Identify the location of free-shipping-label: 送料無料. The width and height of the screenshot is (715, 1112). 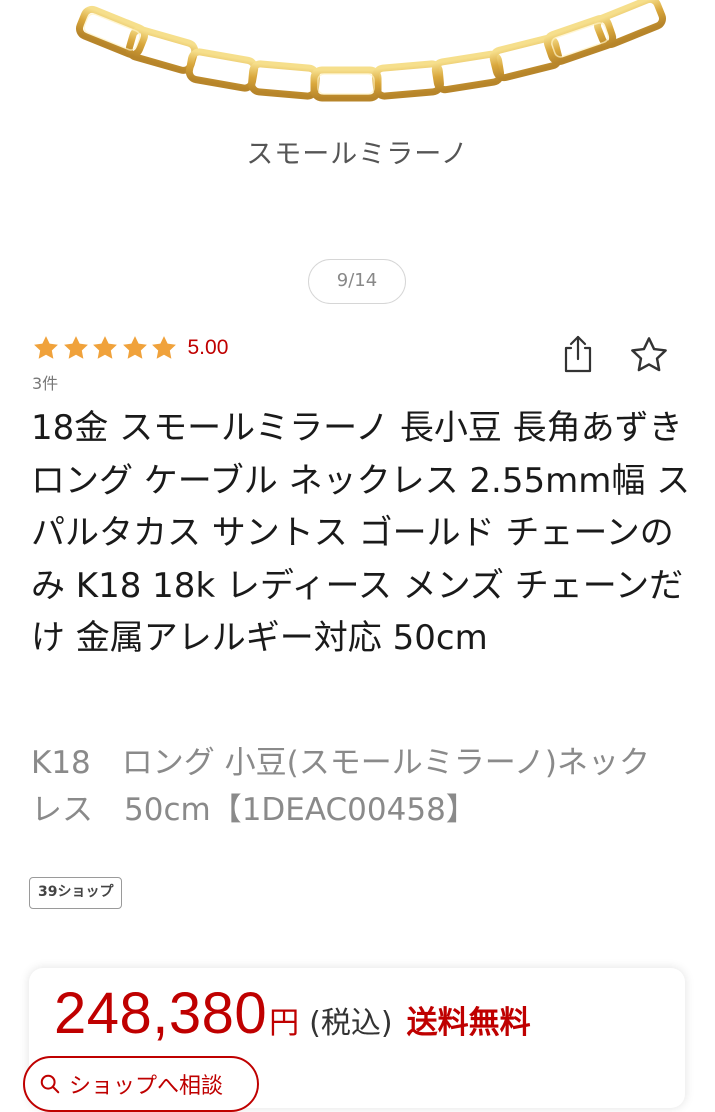
(468, 1023).